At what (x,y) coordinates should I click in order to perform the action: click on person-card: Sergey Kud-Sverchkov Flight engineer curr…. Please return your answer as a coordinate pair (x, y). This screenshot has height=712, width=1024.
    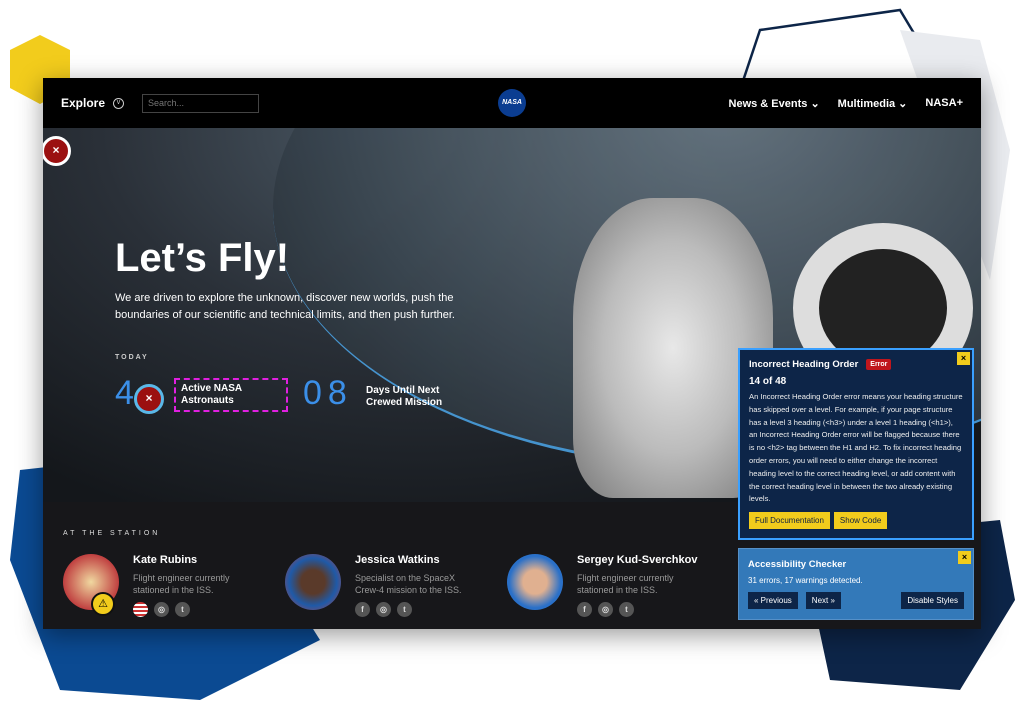
    Looking at the image, I should click on (602, 585).